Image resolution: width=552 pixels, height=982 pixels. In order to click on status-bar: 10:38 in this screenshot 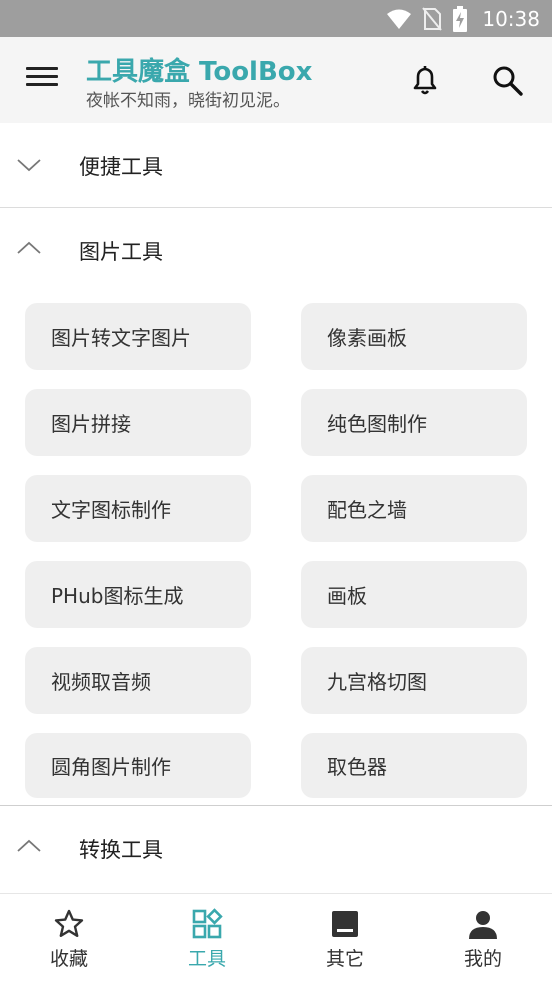, I will do `click(276, 18)`.